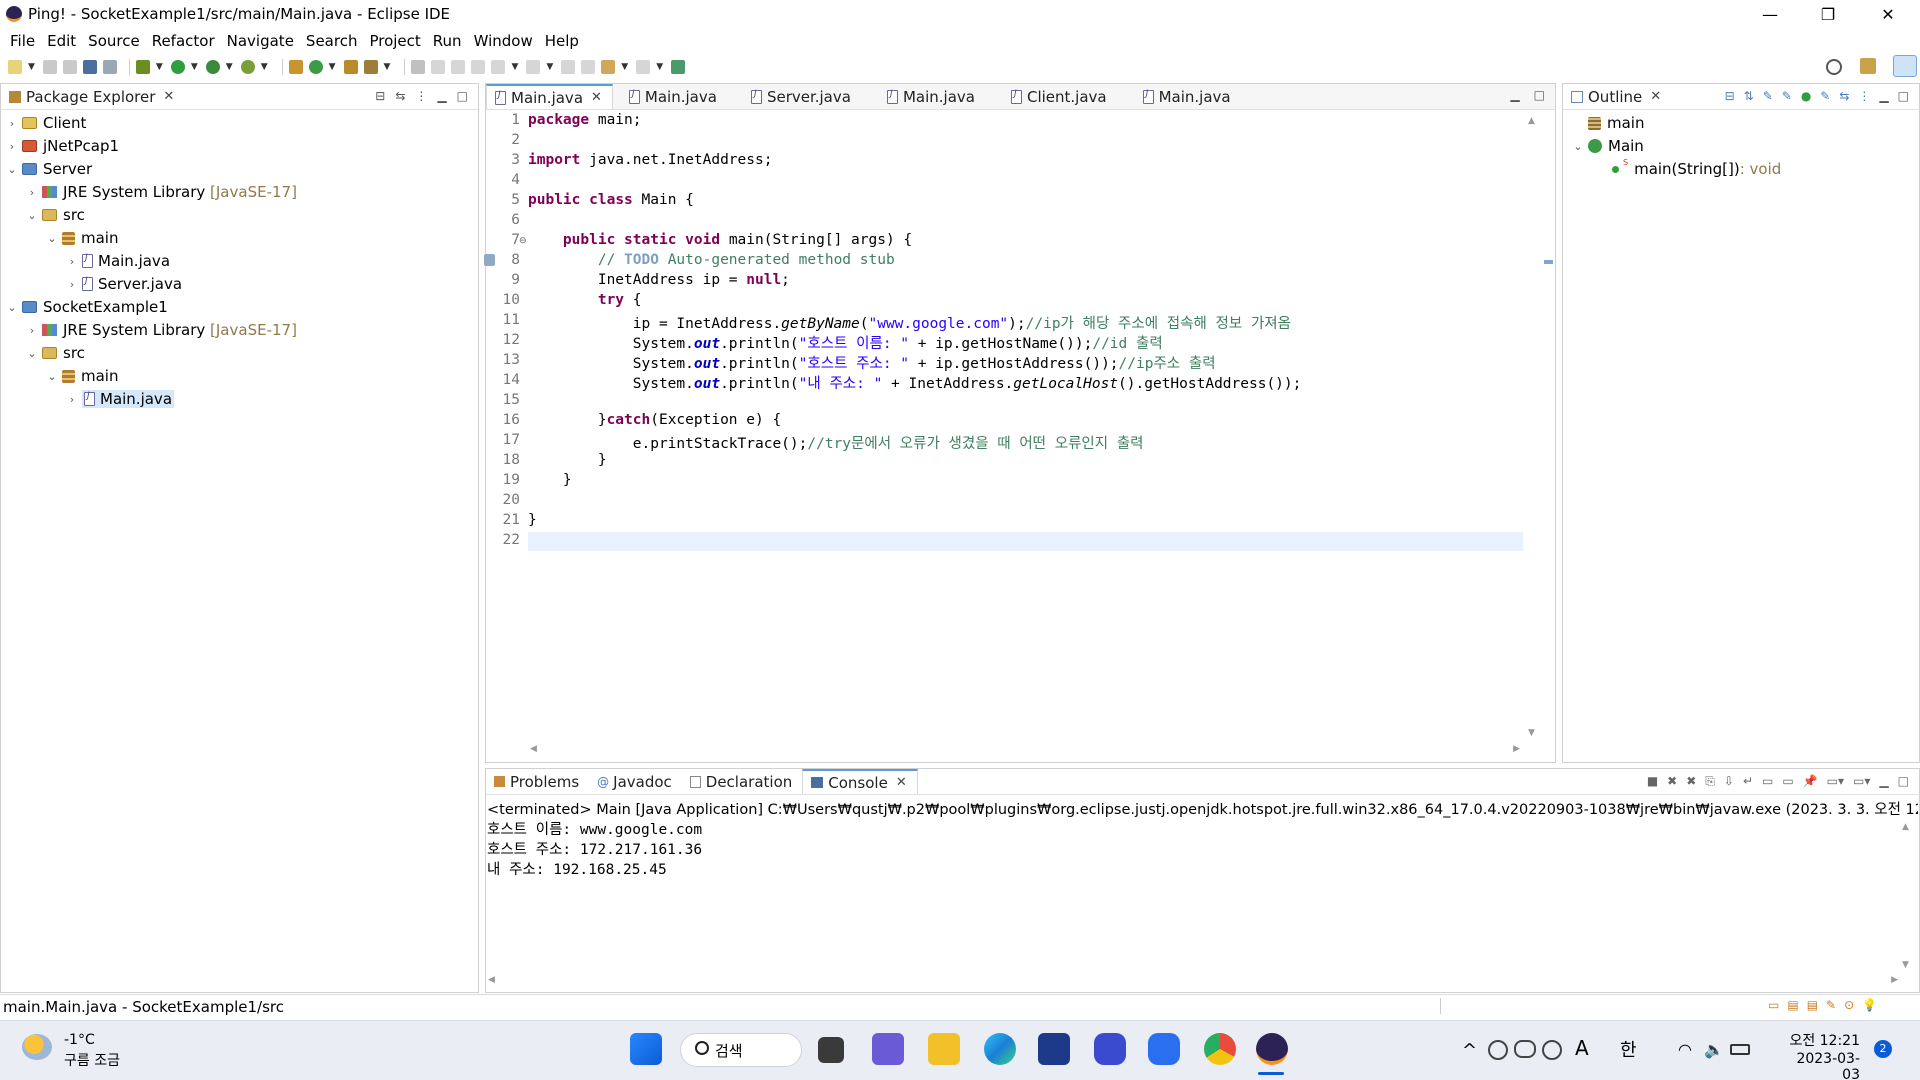 The width and height of the screenshot is (1920, 1080). I want to click on microsoft-store-icon, so click(1054, 1049).